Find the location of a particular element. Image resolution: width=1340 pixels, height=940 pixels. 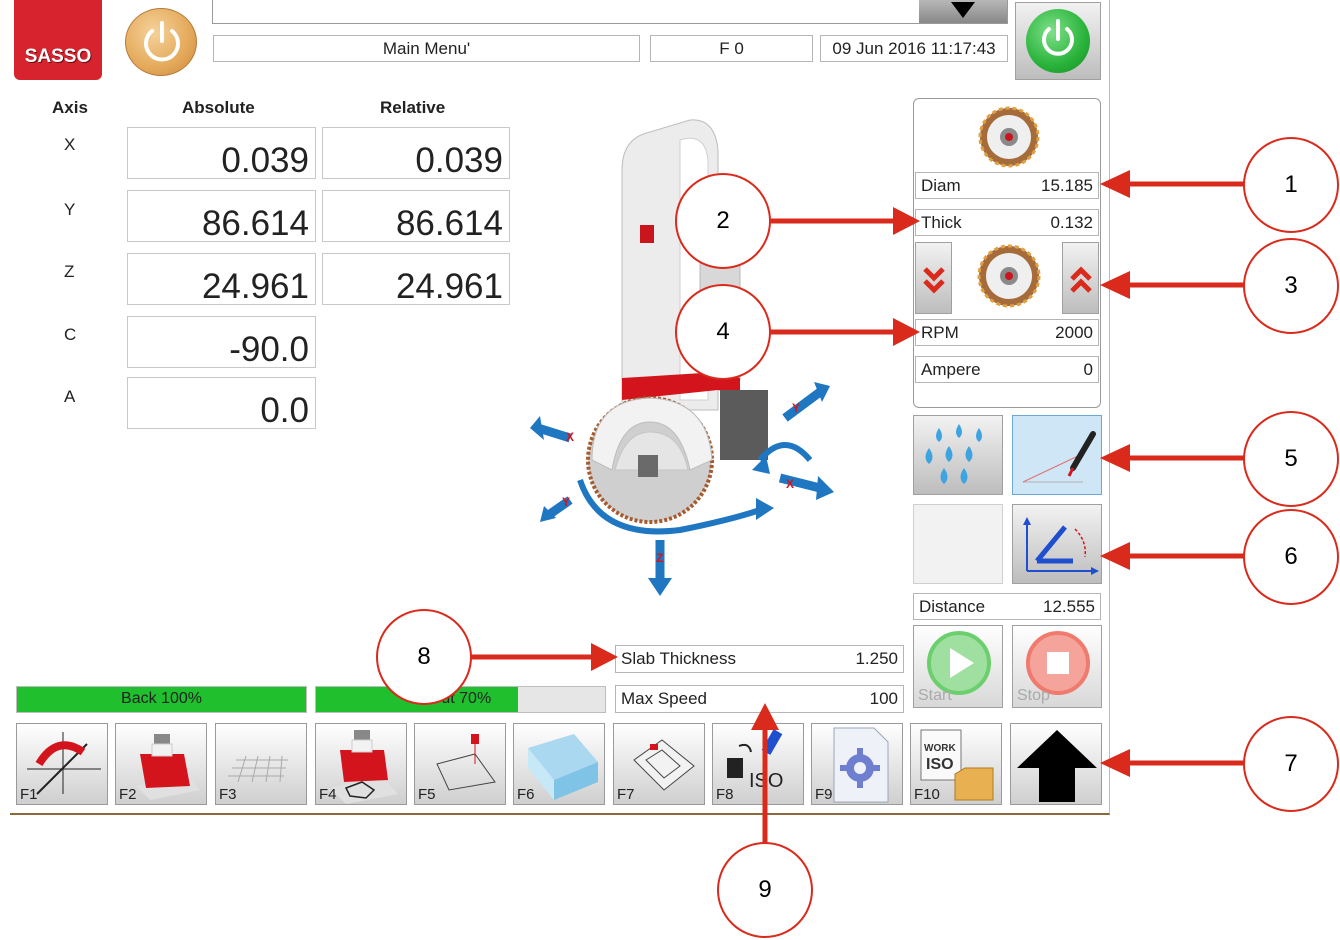

callout-5: 5 is located at coordinates (1291, 459).